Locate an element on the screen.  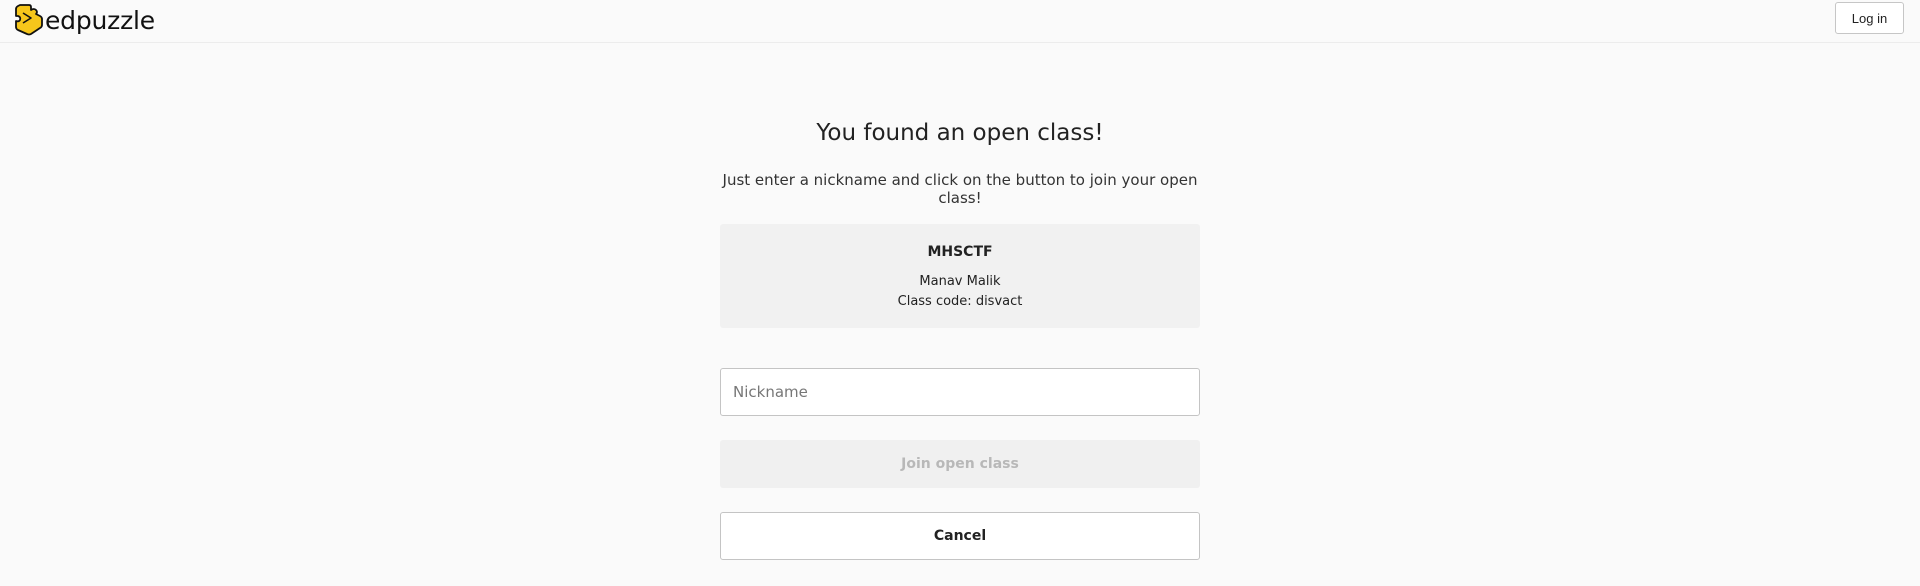
top-bar: edpuzzle Log in is located at coordinates (960, 21).